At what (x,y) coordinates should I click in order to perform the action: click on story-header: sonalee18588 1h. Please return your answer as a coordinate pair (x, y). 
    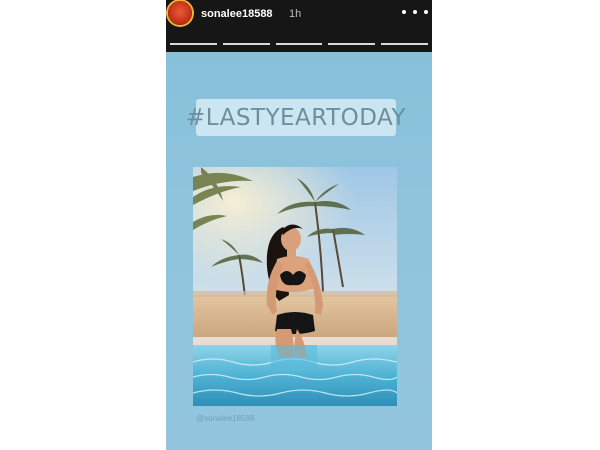
    Looking at the image, I should click on (299, 26).